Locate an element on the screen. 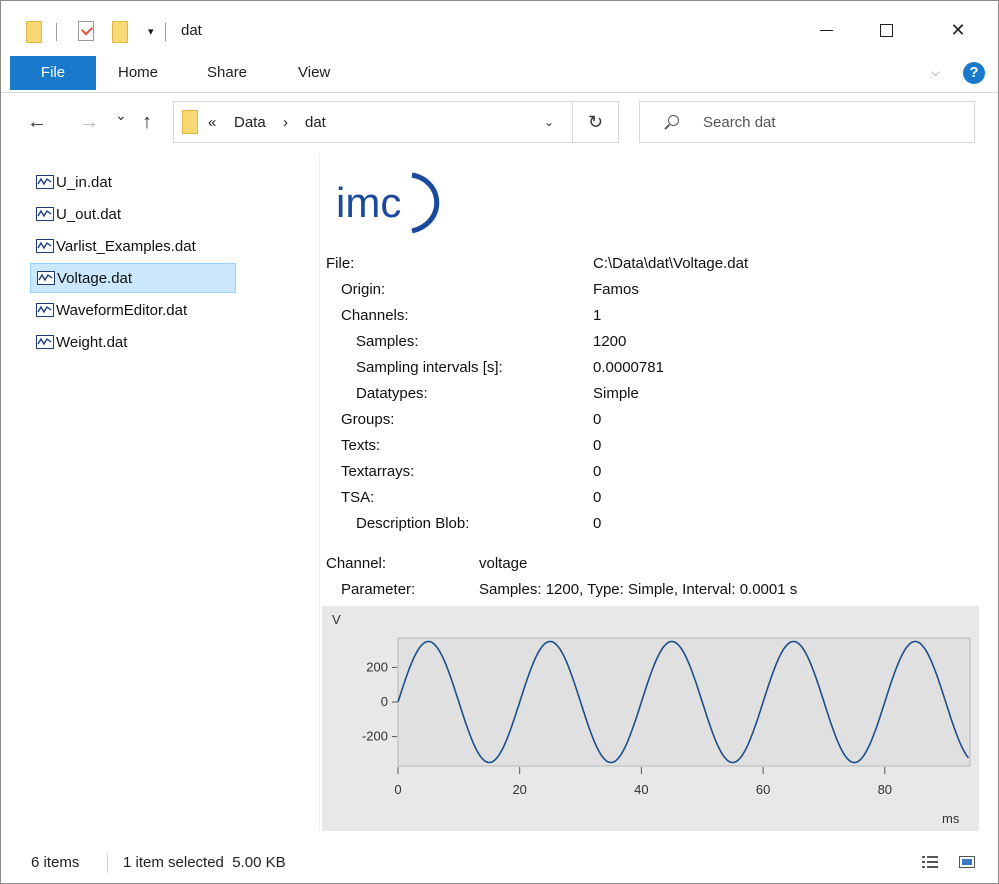 The height and width of the screenshot is (884, 999). property-label: Textarrays: is located at coordinates (378, 471).